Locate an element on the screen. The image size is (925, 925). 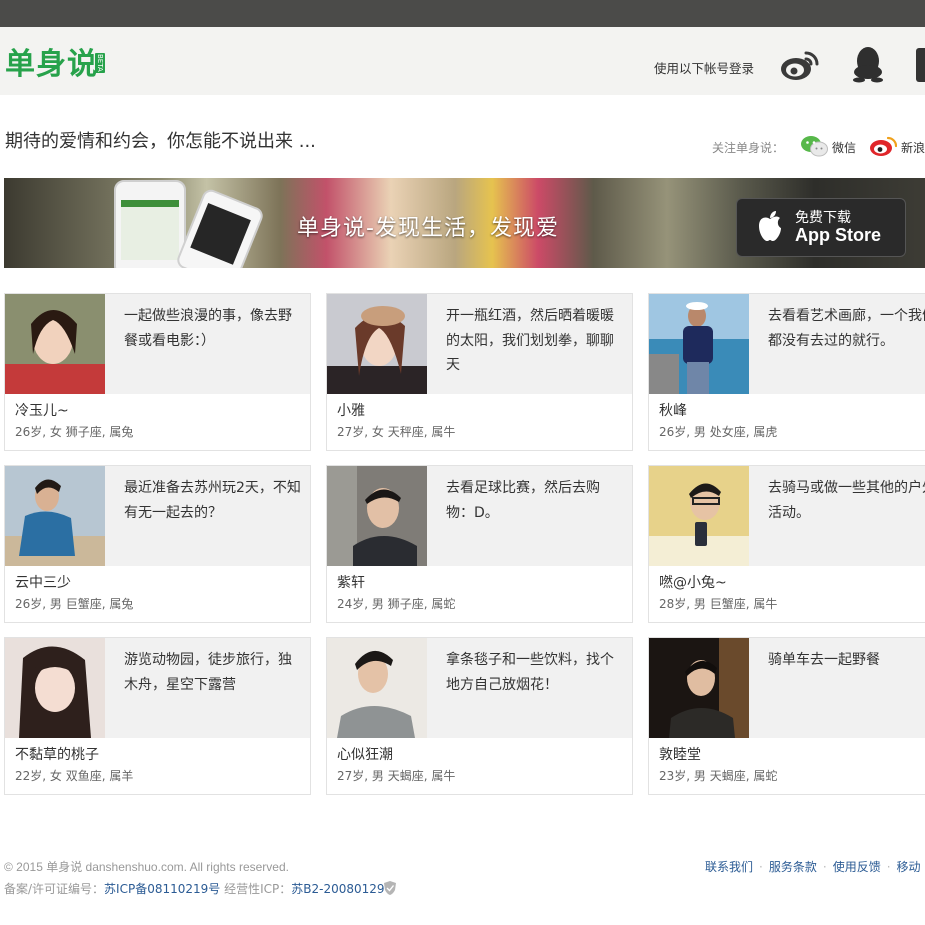
footer-link-feedback: 使用反馈 is located at coordinates (857, 867).